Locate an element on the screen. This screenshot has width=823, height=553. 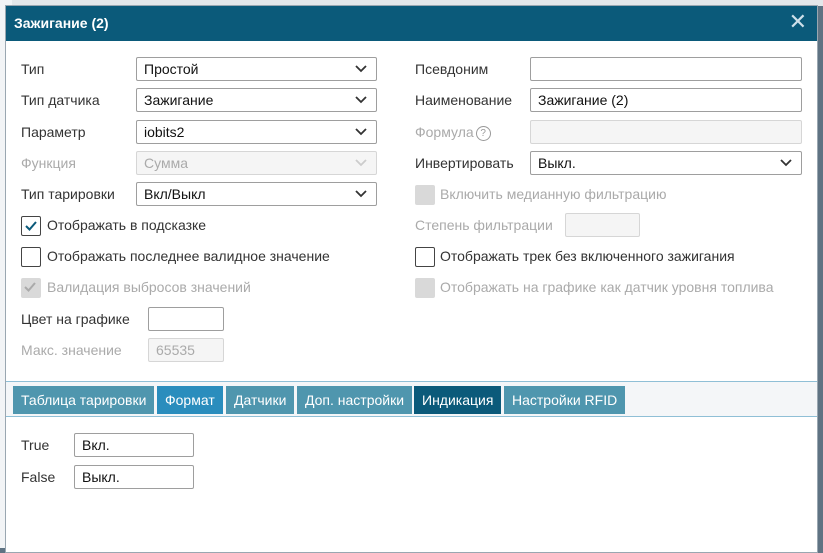
chart-color-label: Цвет на графике is located at coordinates (75, 319).